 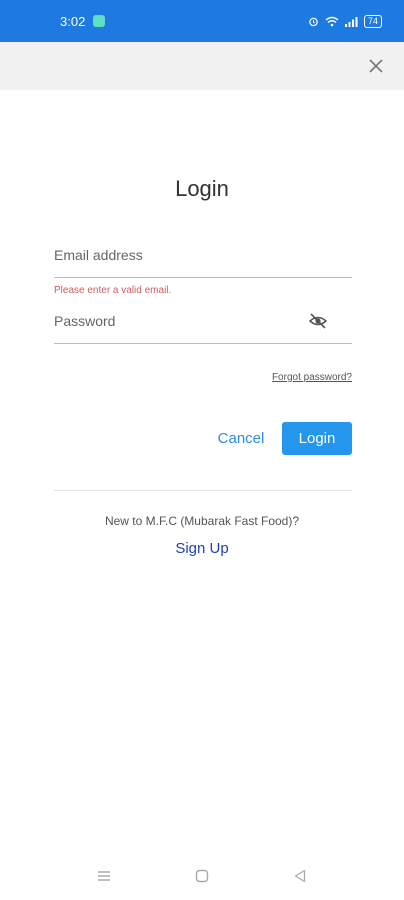 I want to click on battery-indicator: 74, so click(x=372, y=21).